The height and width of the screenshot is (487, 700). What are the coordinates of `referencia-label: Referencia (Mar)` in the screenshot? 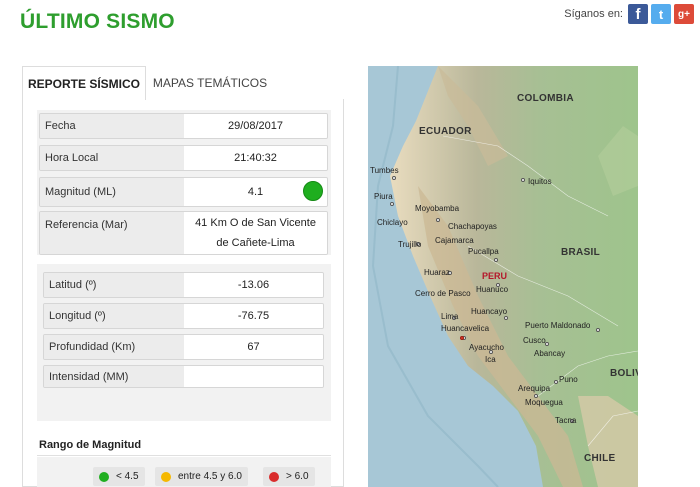 It's located at (112, 233).